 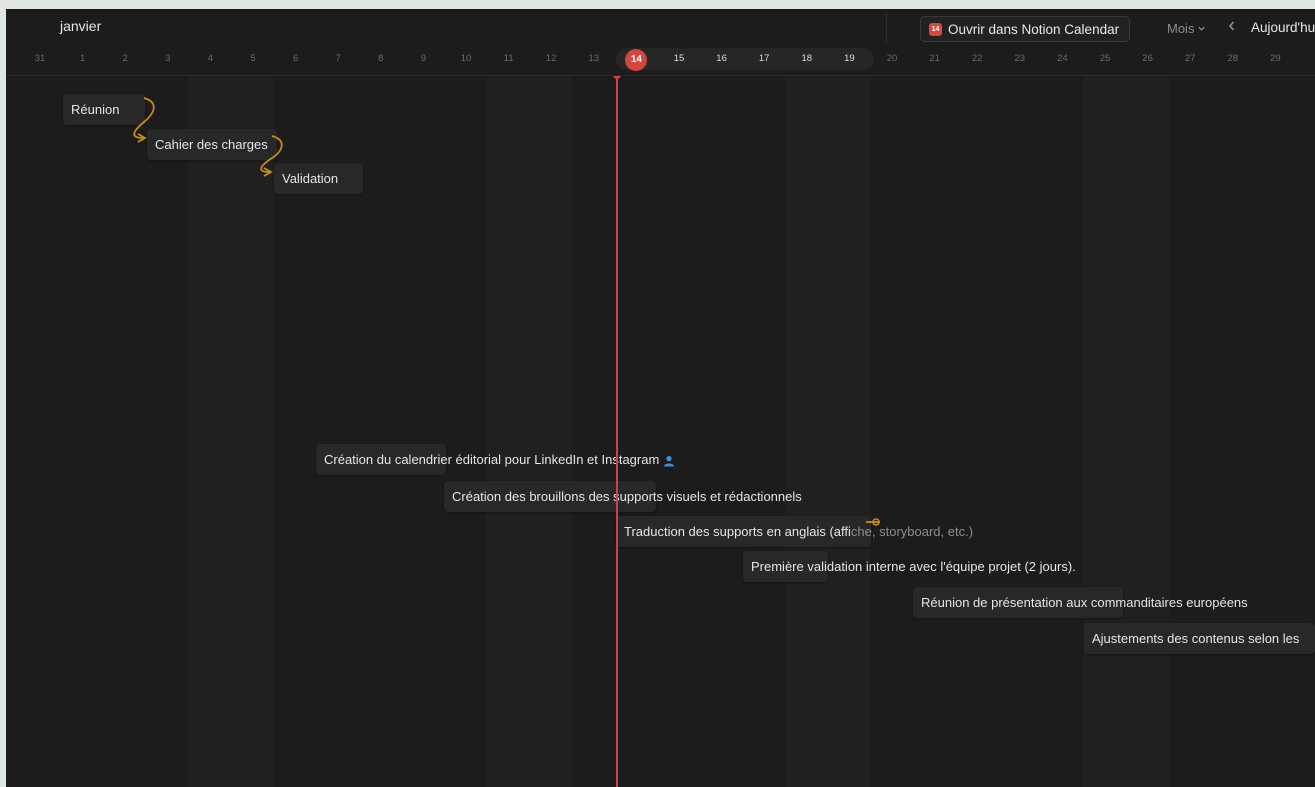 I want to click on day-label: 12, so click(x=551, y=58).